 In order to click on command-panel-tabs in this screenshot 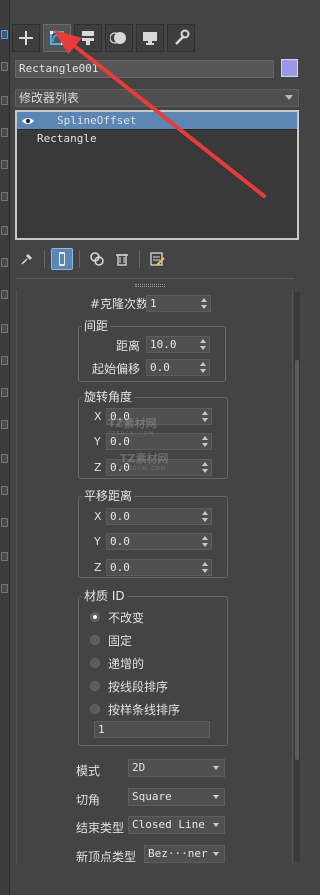, I will do `click(103, 38)`.